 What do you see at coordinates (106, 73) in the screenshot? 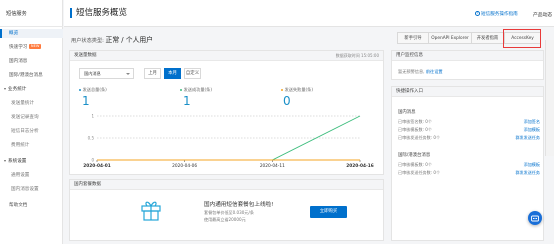
I see `region-select: 国内消息` at bounding box center [106, 73].